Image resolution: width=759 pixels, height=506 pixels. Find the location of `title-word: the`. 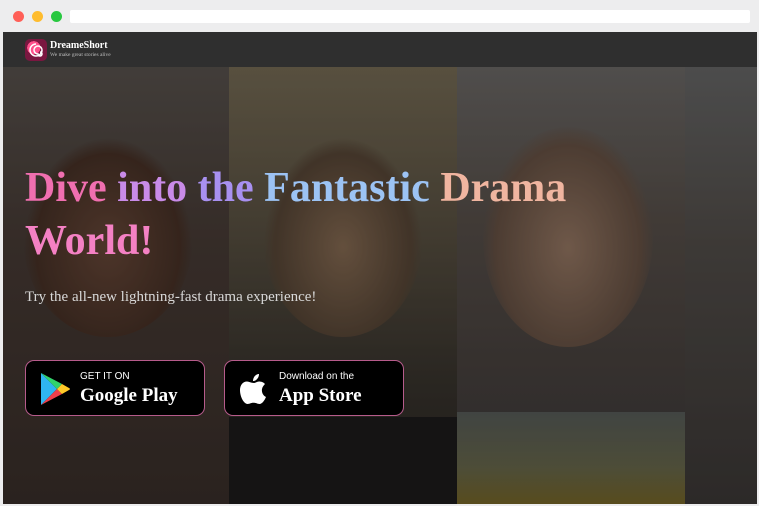

title-word: the is located at coordinates (225, 188).